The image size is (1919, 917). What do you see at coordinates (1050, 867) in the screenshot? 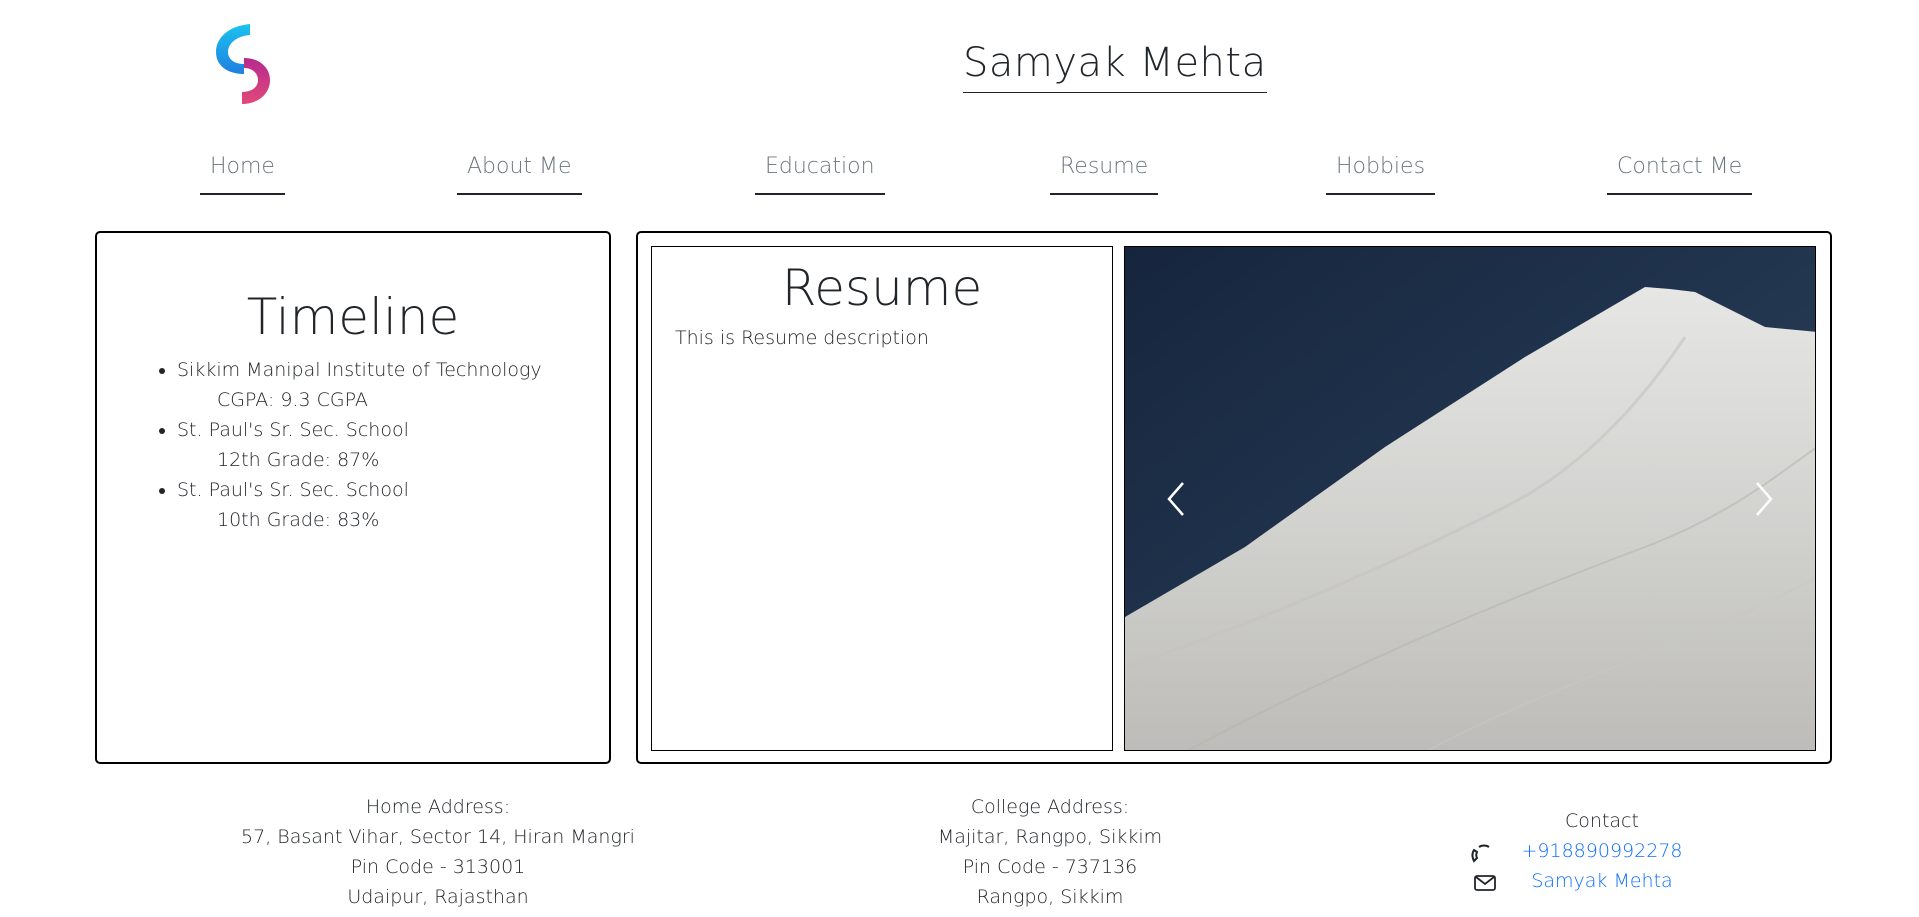
I see `college-address-line: Pin Code - 737136` at bounding box center [1050, 867].